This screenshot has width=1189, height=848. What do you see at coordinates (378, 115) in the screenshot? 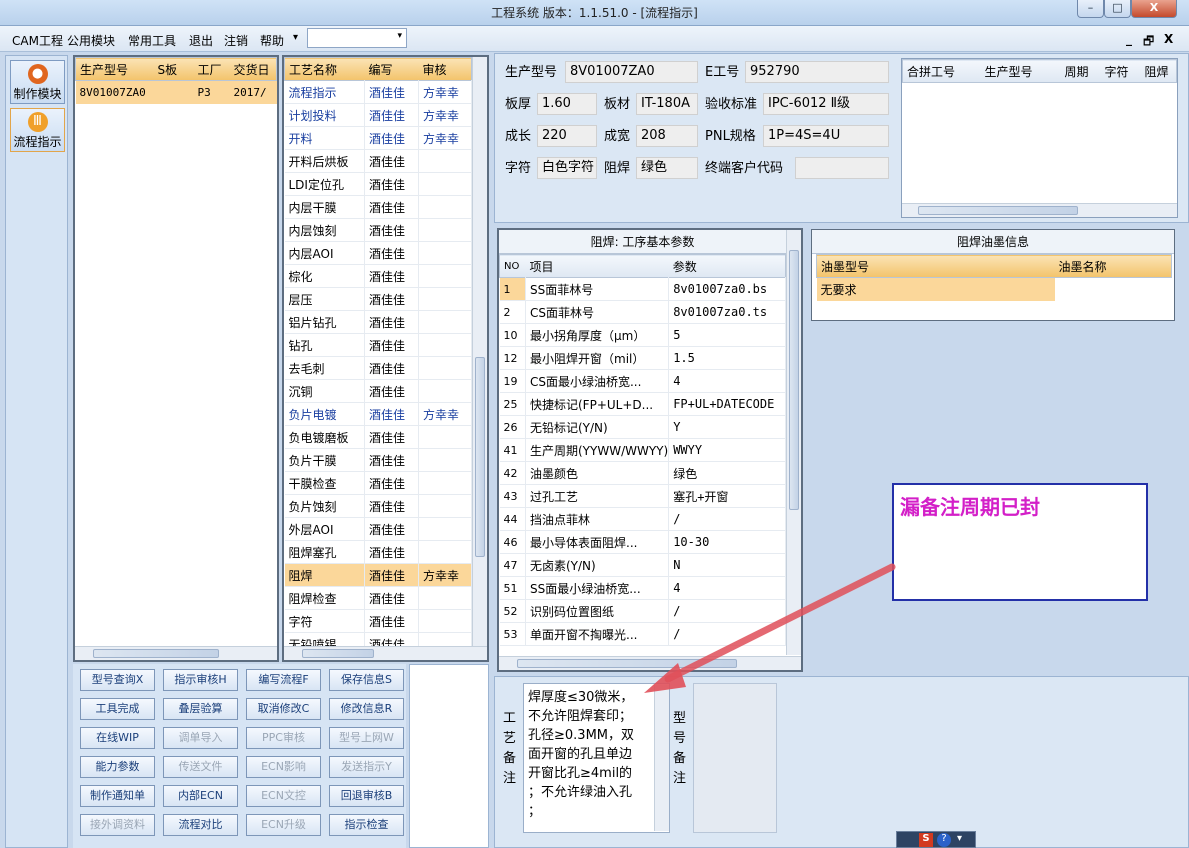
I see `table-row: 计划投料 酒佳佳 方幸幸` at bounding box center [378, 115].